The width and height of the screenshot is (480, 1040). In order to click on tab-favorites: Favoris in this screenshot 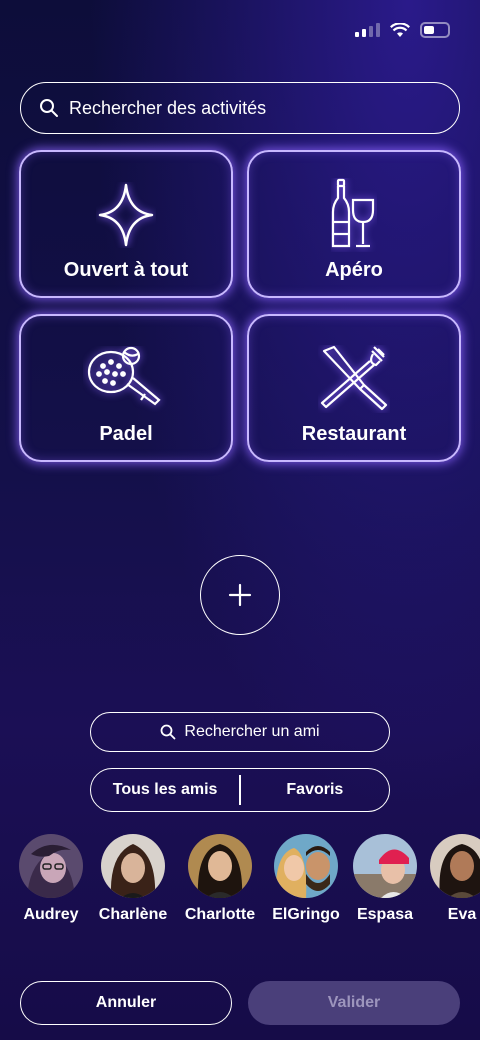, I will do `click(315, 790)`.